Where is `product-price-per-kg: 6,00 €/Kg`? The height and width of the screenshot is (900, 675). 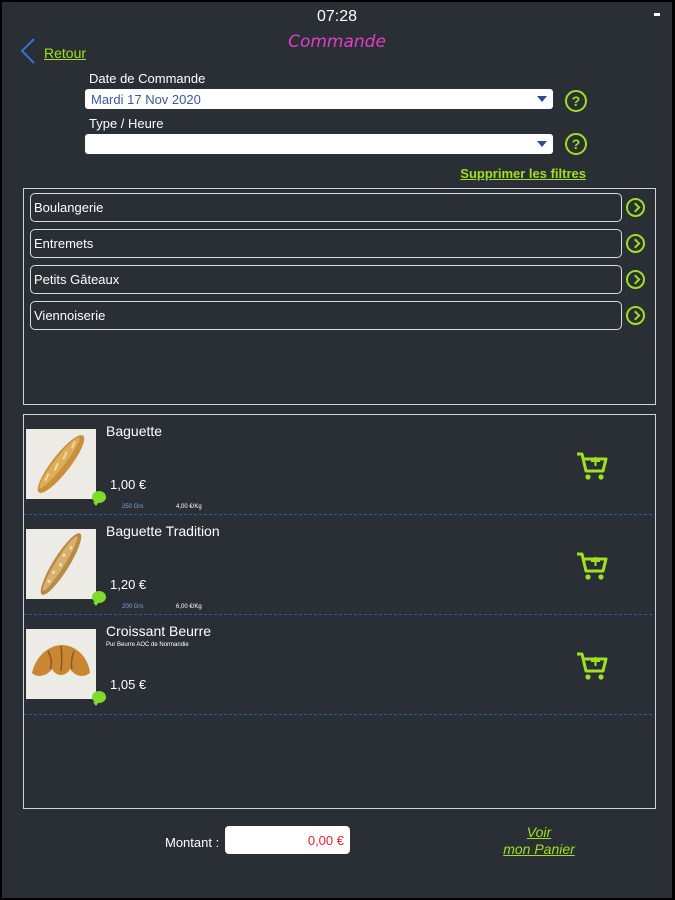 product-price-per-kg: 6,00 €/Kg is located at coordinates (189, 607).